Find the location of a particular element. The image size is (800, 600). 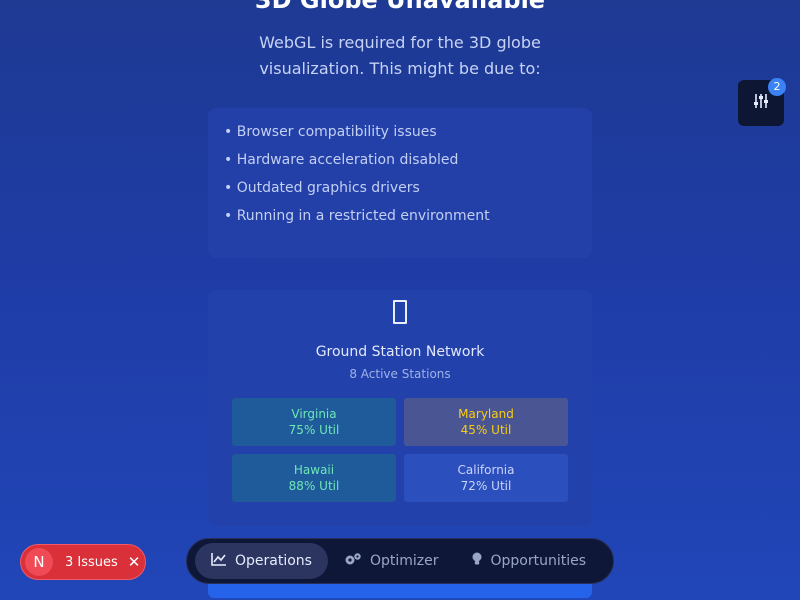

nav-tab-opportunities: Opportunities is located at coordinates (529, 561).